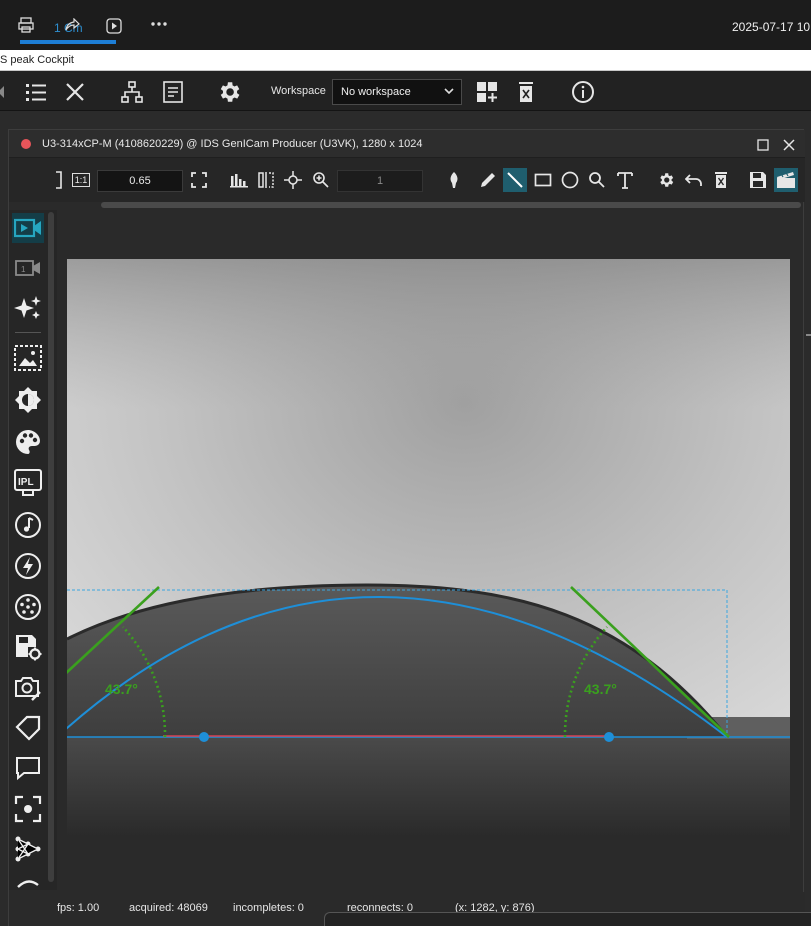 The height and width of the screenshot is (926, 811). What do you see at coordinates (28, 228) in the screenshot?
I see `camera-active-icon` at bounding box center [28, 228].